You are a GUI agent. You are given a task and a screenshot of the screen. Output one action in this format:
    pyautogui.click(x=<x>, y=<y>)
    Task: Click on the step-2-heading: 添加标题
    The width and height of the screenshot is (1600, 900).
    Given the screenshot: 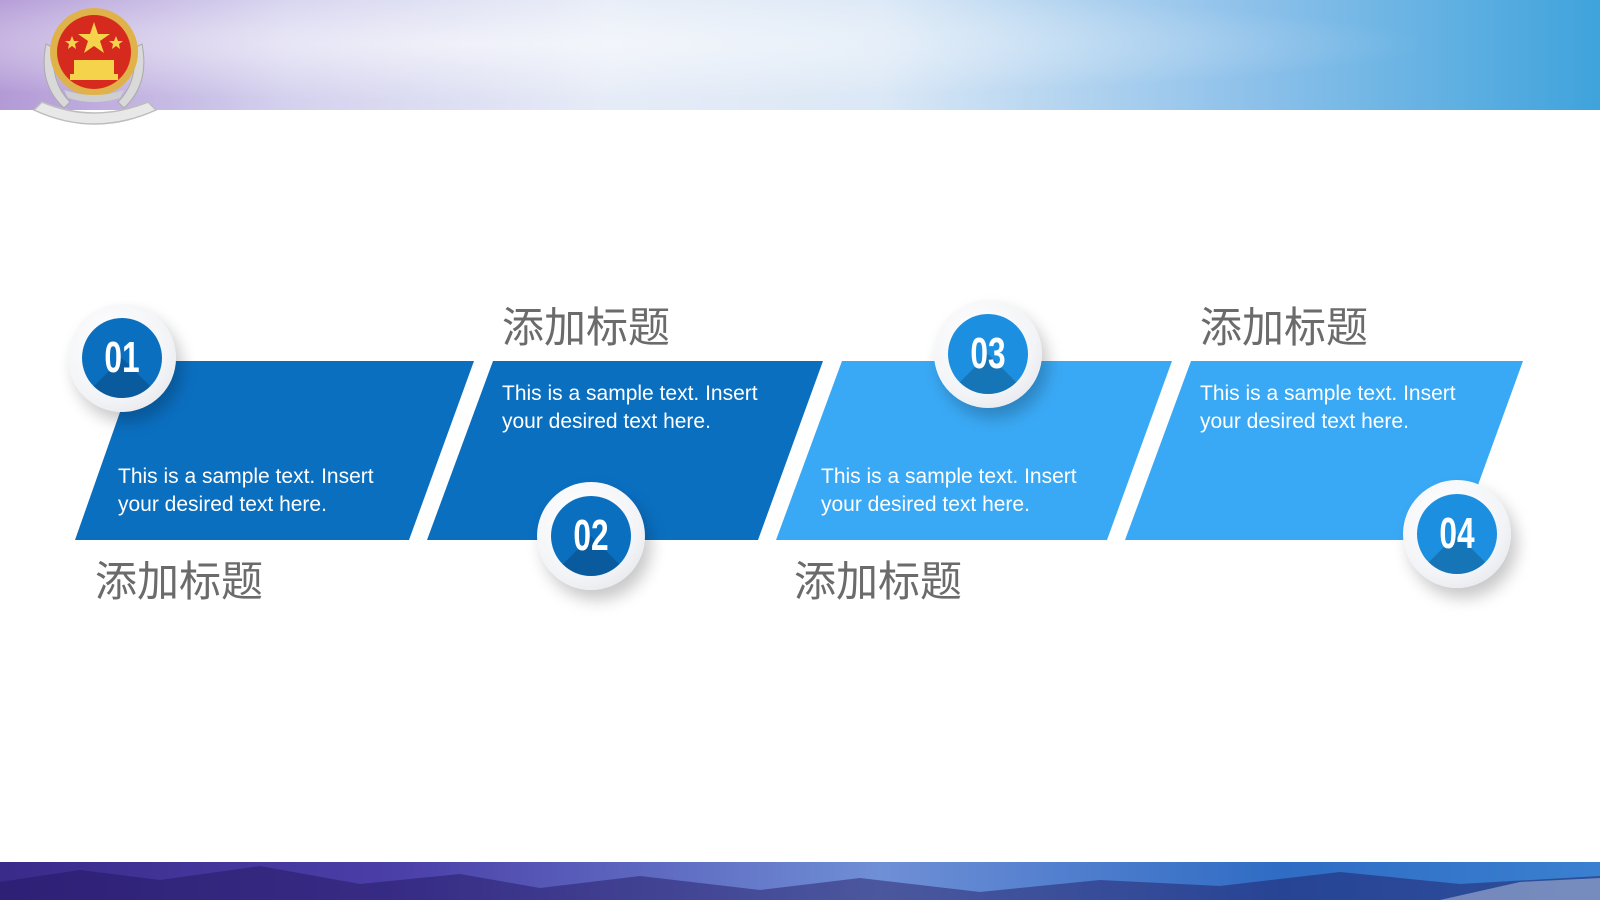 What is the action you would take?
    pyautogui.click(x=586, y=327)
    